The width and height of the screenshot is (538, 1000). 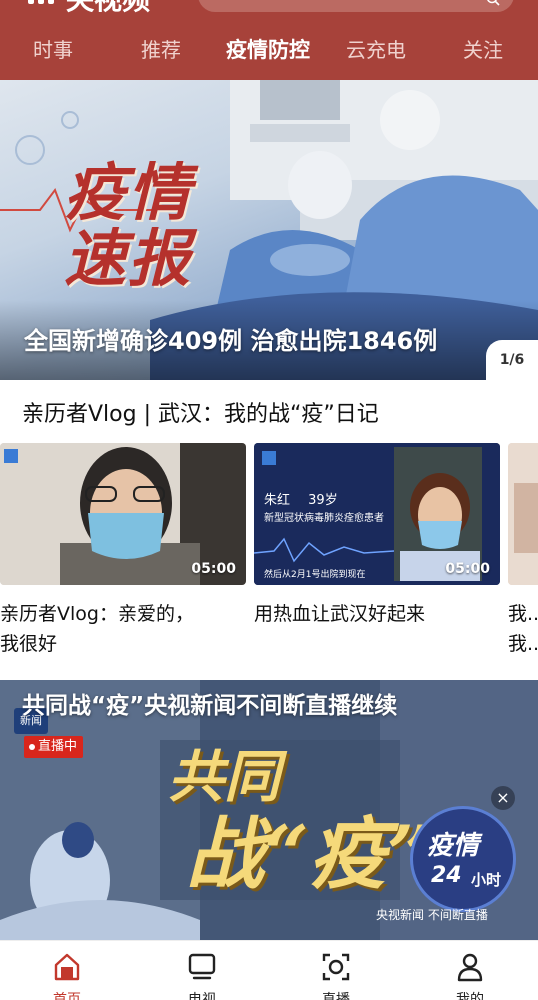 What do you see at coordinates (128, 192) in the screenshot?
I see `stamp-line-1: 疫情` at bounding box center [128, 192].